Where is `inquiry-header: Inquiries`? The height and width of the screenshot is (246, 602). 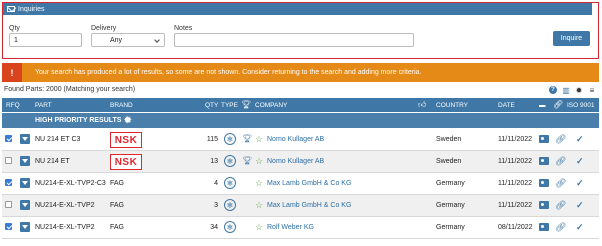 inquiry-header: Inquiries is located at coordinates (297, 9).